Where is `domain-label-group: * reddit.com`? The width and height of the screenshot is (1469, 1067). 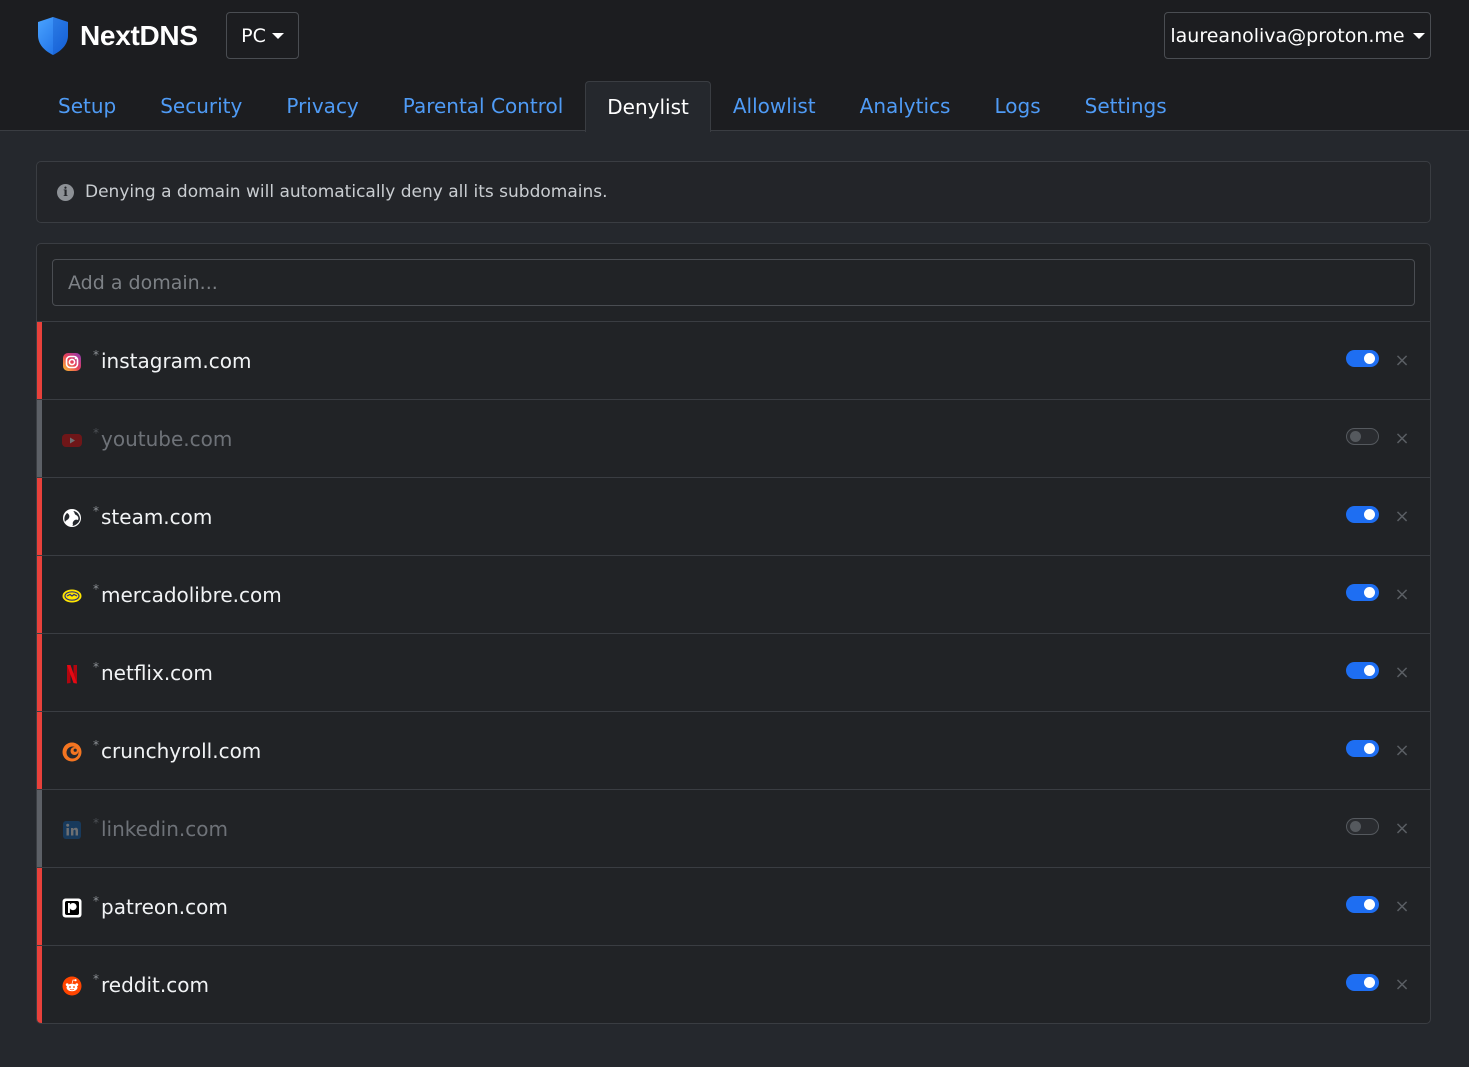
domain-label-group: * reddit.com is located at coordinates (151, 984).